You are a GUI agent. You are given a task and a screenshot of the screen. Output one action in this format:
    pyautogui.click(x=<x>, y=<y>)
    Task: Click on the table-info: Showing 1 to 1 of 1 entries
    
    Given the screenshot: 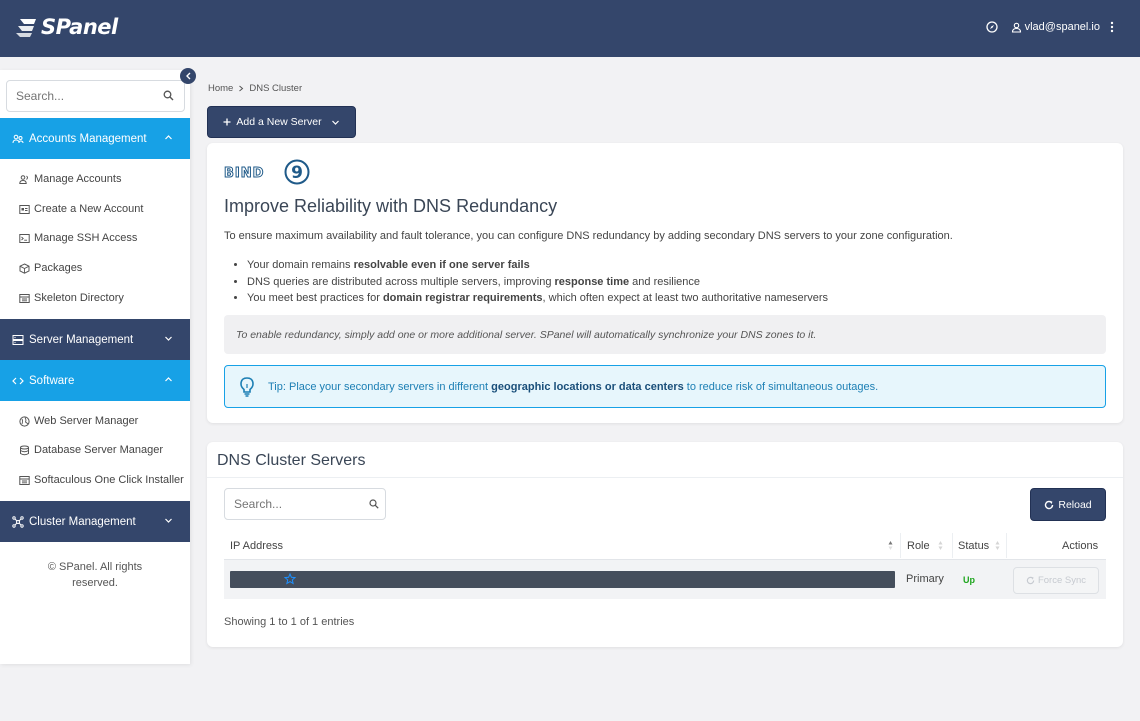 What is the action you would take?
    pyautogui.click(x=289, y=622)
    